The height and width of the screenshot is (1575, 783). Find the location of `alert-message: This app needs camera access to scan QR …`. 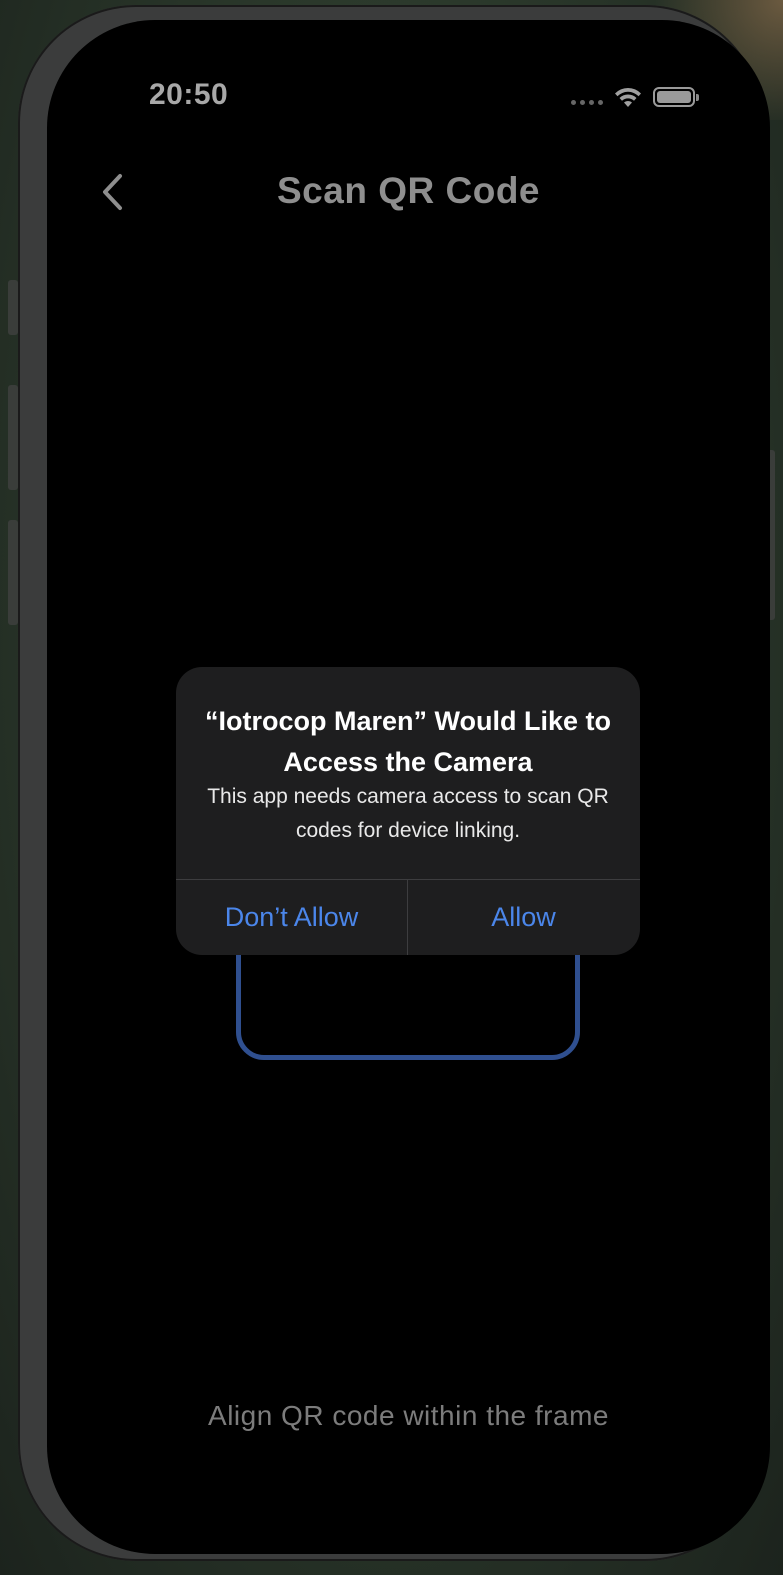

alert-message: This app needs camera access to scan QR … is located at coordinates (408, 813).